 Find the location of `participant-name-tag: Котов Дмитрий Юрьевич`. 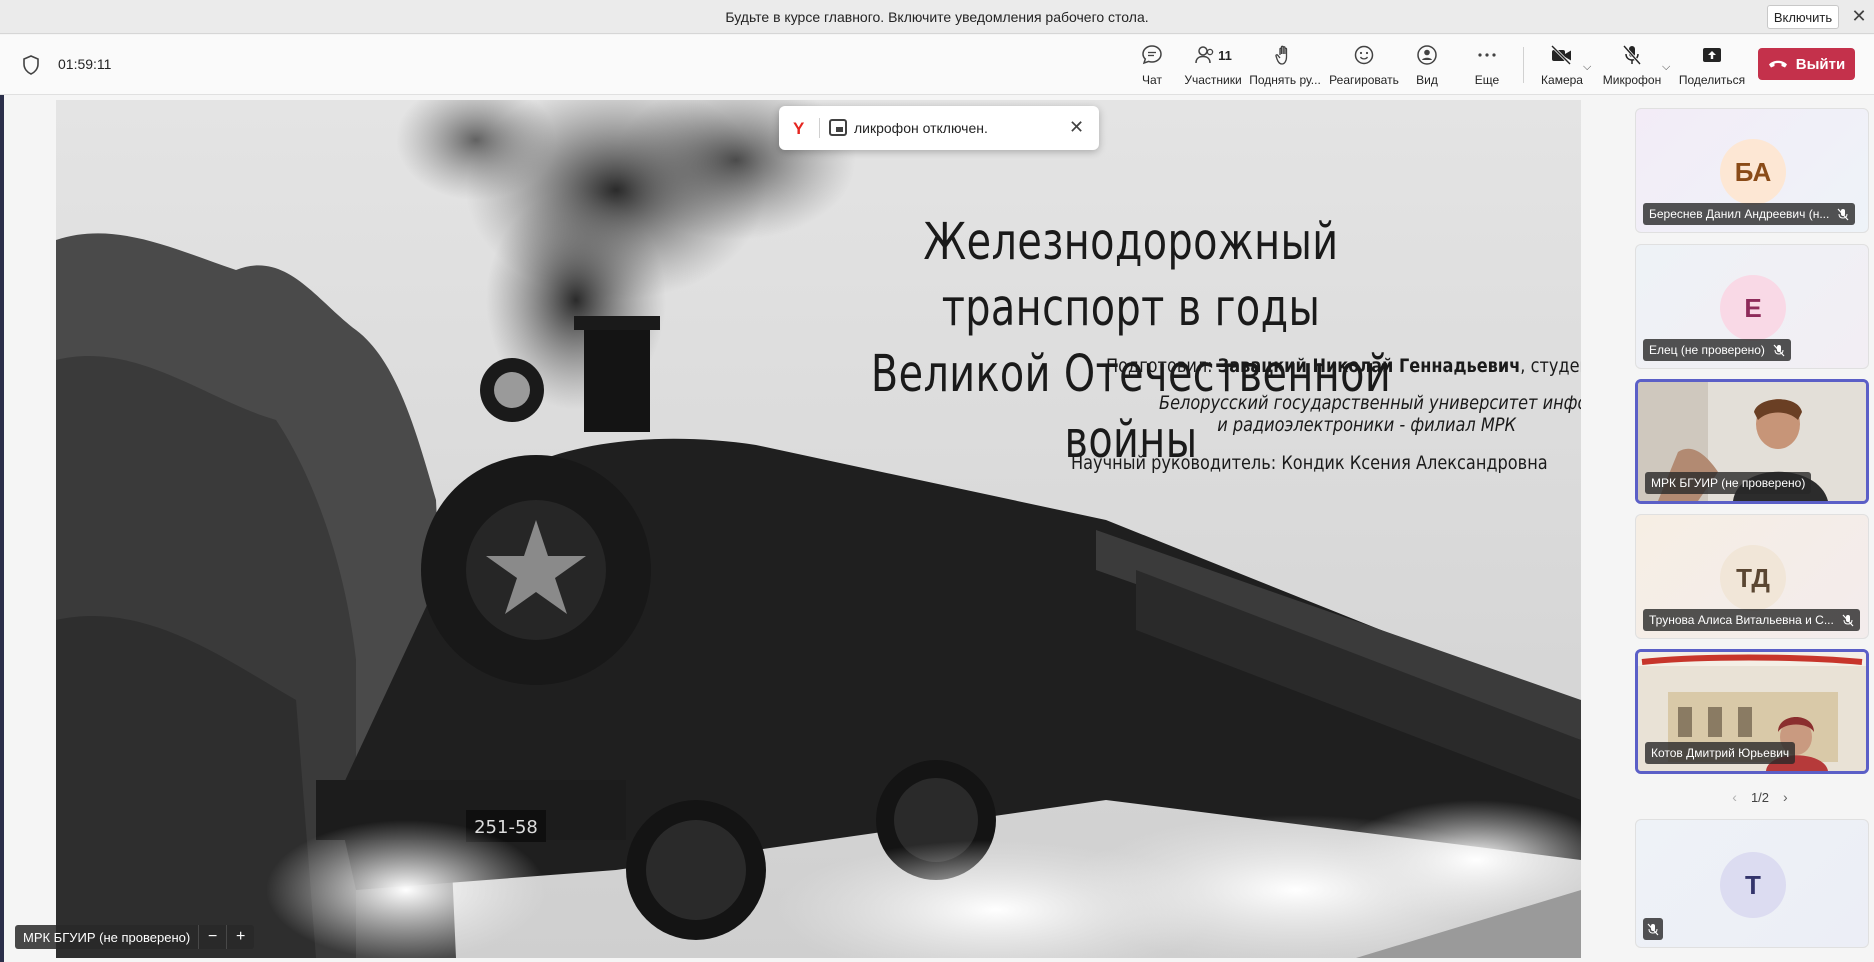

participant-name-tag: Котов Дмитрий Юрьевич is located at coordinates (1720, 753).